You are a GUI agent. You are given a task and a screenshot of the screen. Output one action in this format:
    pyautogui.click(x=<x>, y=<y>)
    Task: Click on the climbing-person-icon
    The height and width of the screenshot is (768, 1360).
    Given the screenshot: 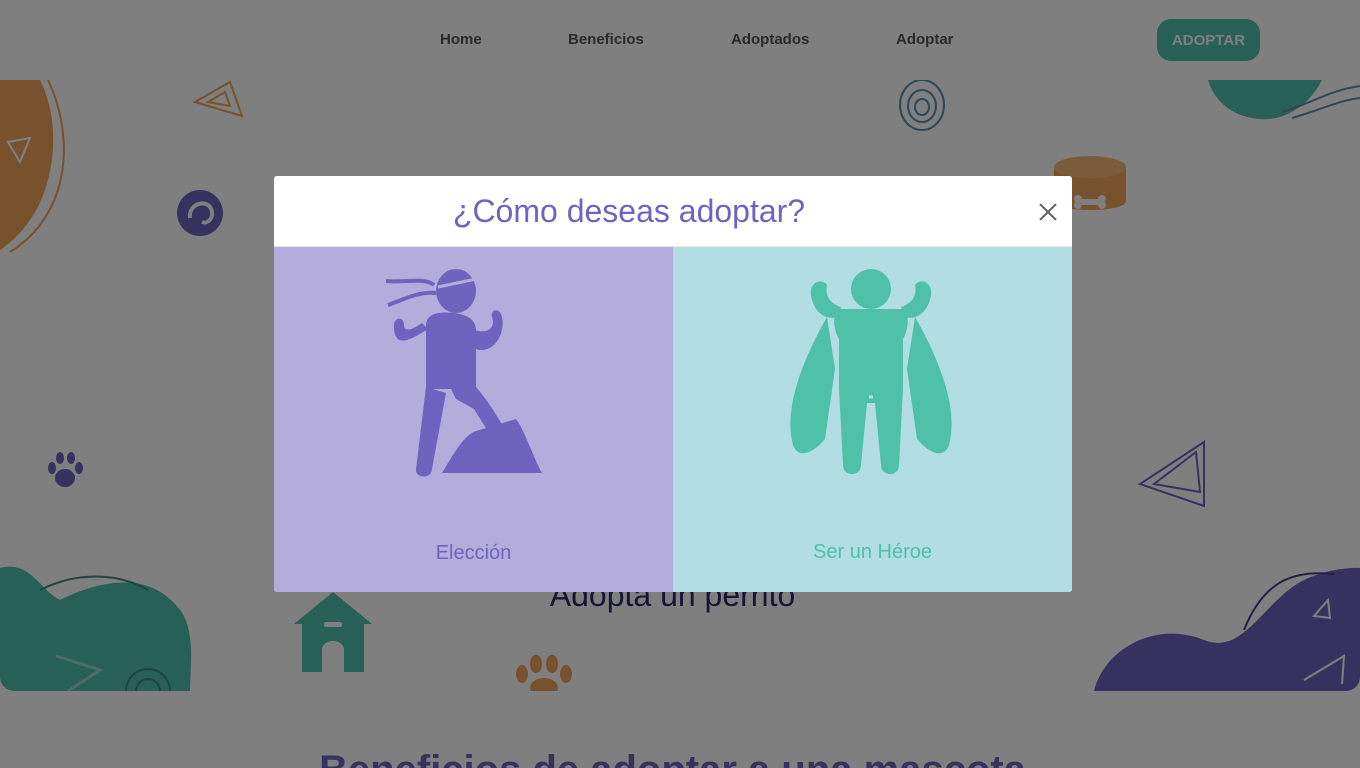 What is the action you would take?
    pyautogui.click(x=463, y=373)
    